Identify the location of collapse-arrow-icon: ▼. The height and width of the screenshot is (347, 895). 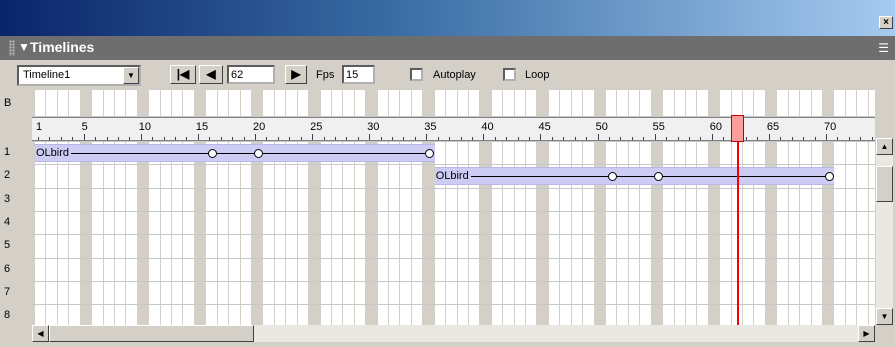
(24, 47).